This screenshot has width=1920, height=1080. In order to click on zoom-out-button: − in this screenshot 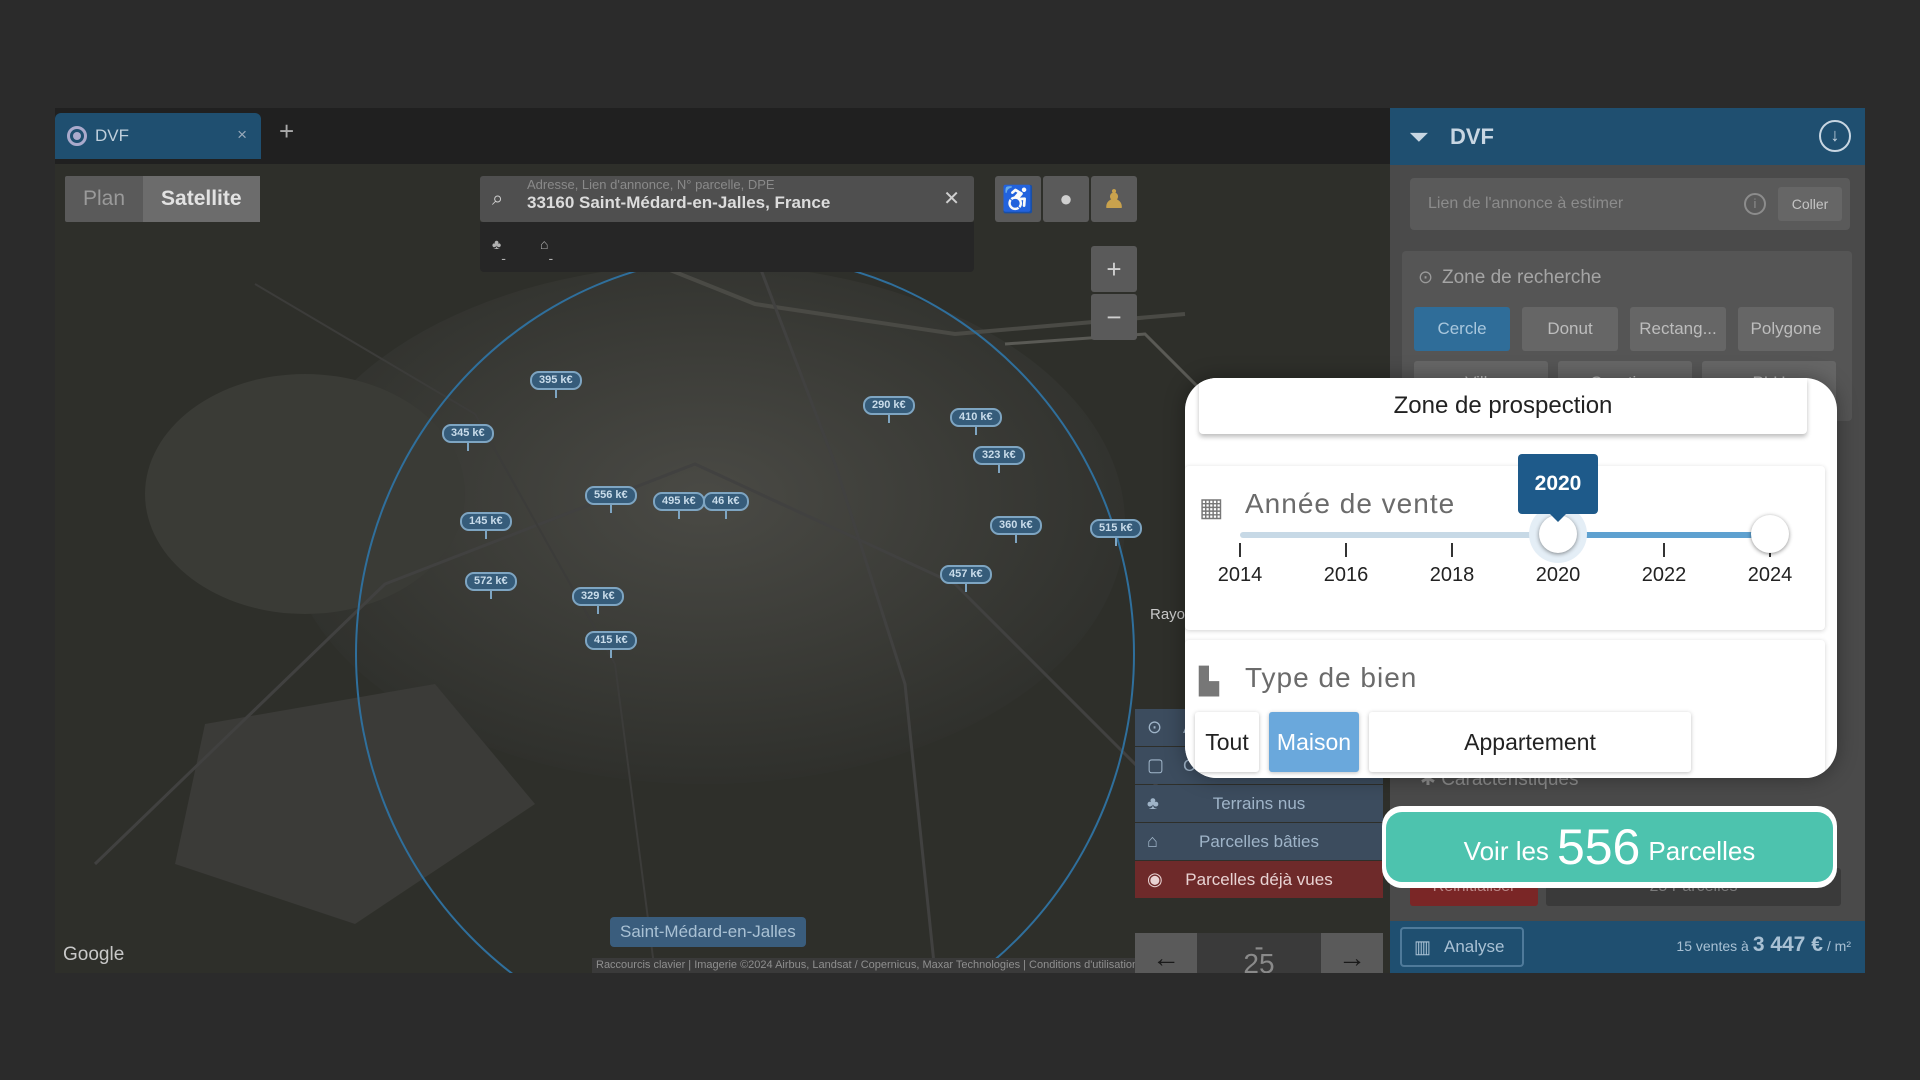, I will do `click(1114, 317)`.